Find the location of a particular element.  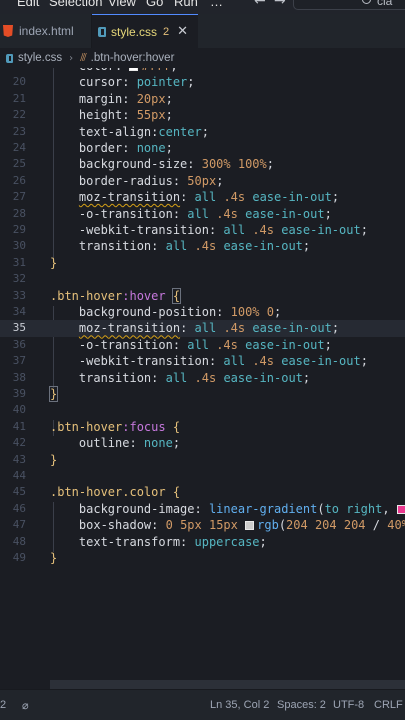

line-number: 34 is located at coordinates (19, 311).